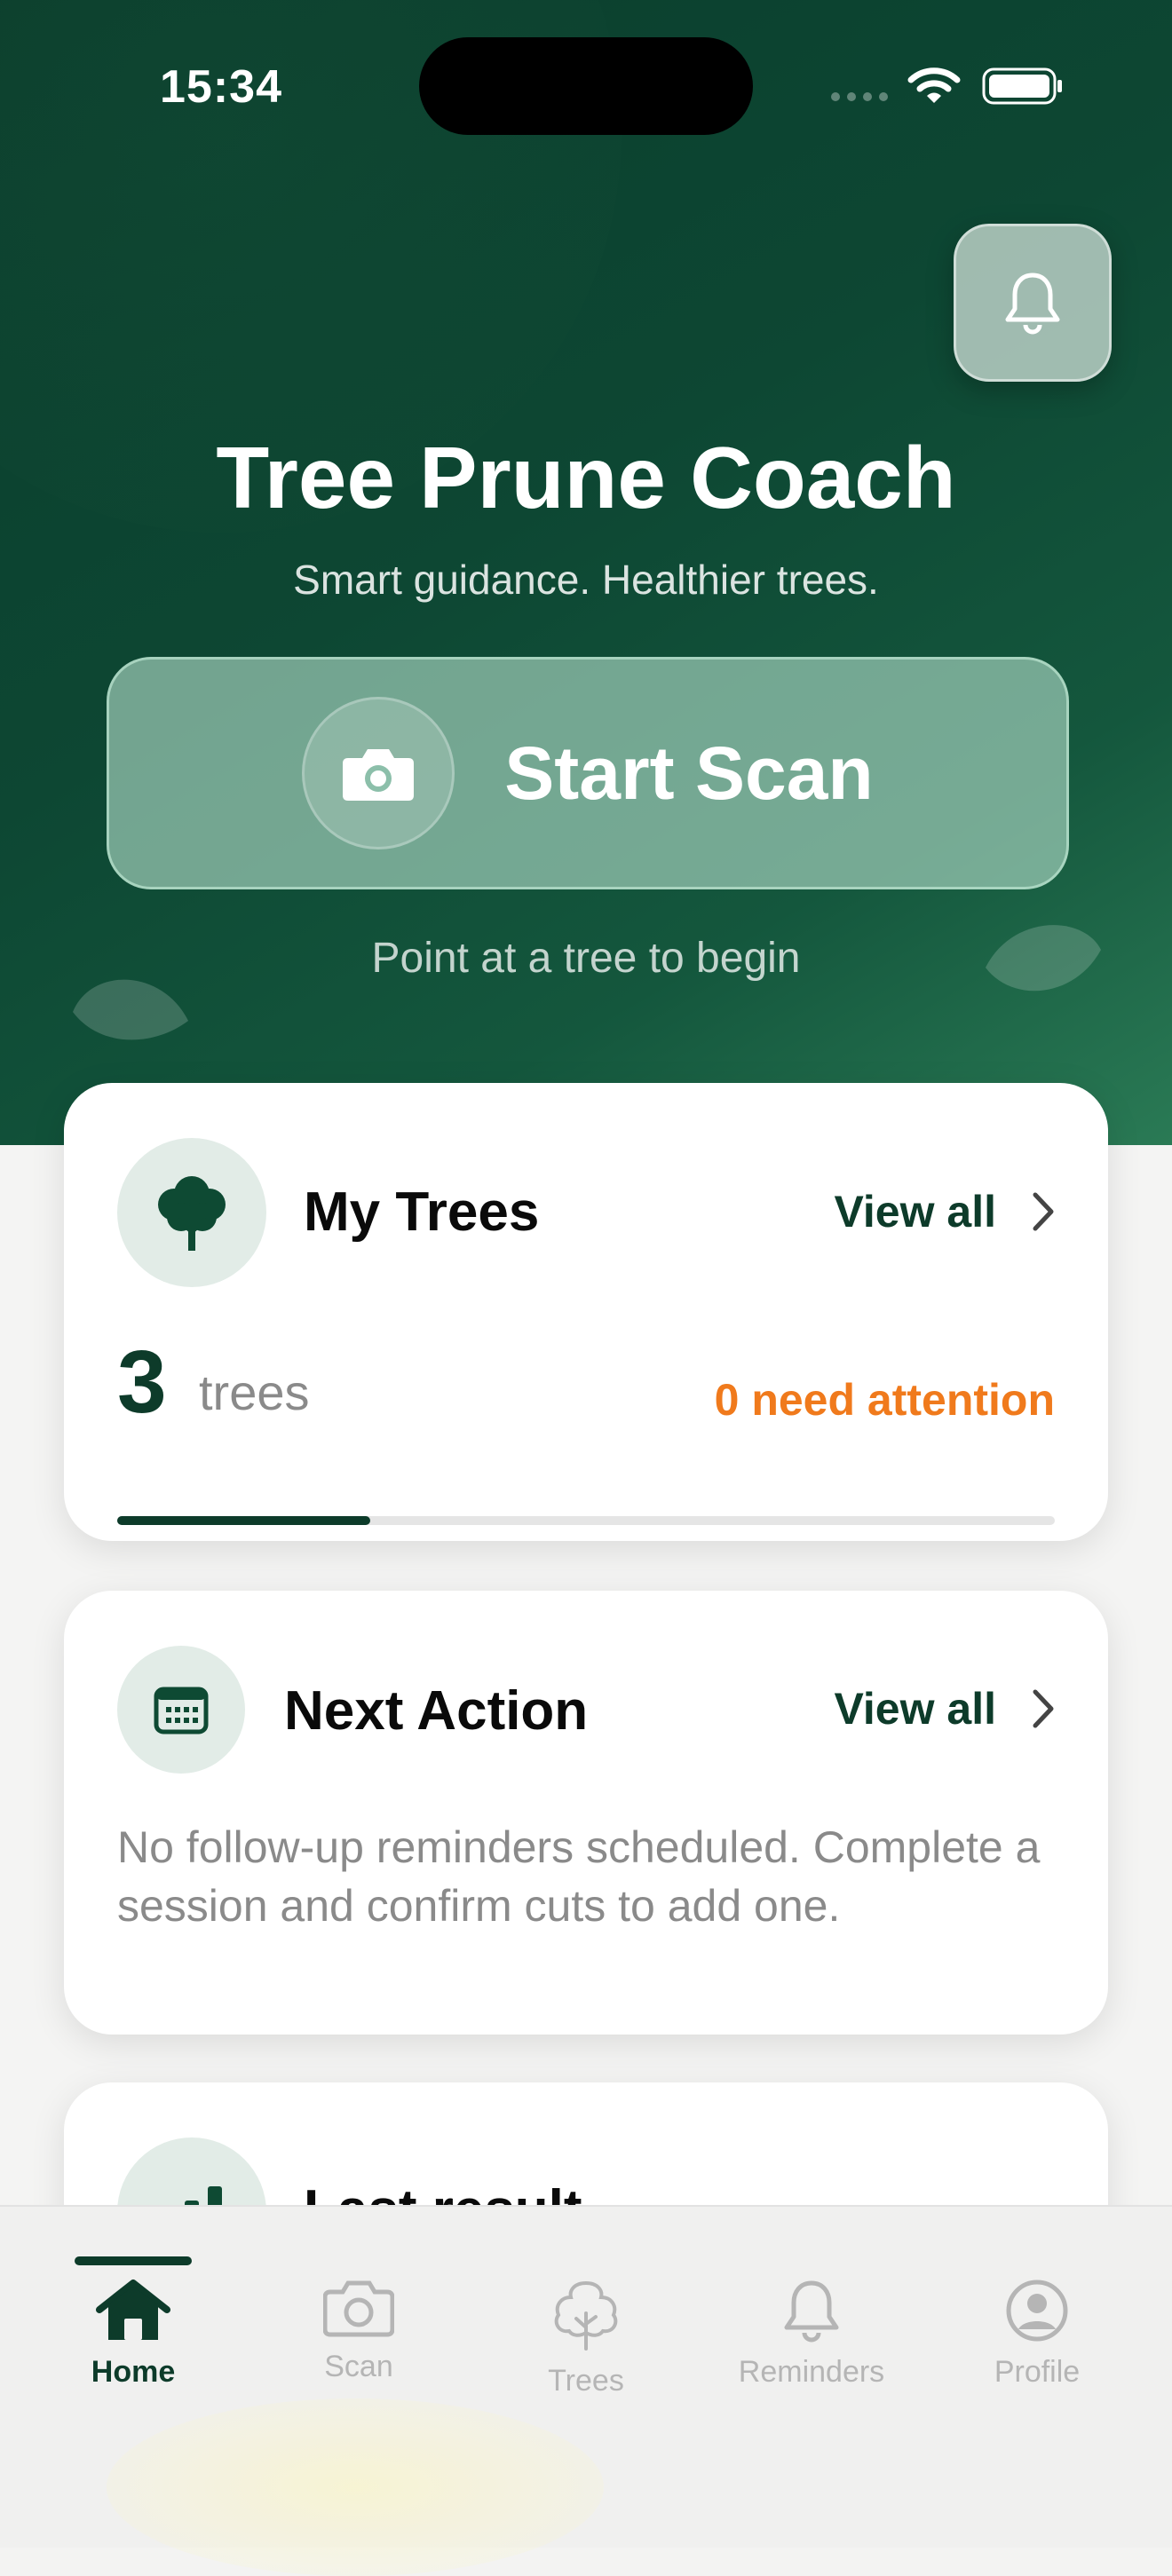 This screenshot has width=1172, height=2576. Describe the element at coordinates (422, 1212) in the screenshot. I see `my-trees-title: My Trees` at that location.